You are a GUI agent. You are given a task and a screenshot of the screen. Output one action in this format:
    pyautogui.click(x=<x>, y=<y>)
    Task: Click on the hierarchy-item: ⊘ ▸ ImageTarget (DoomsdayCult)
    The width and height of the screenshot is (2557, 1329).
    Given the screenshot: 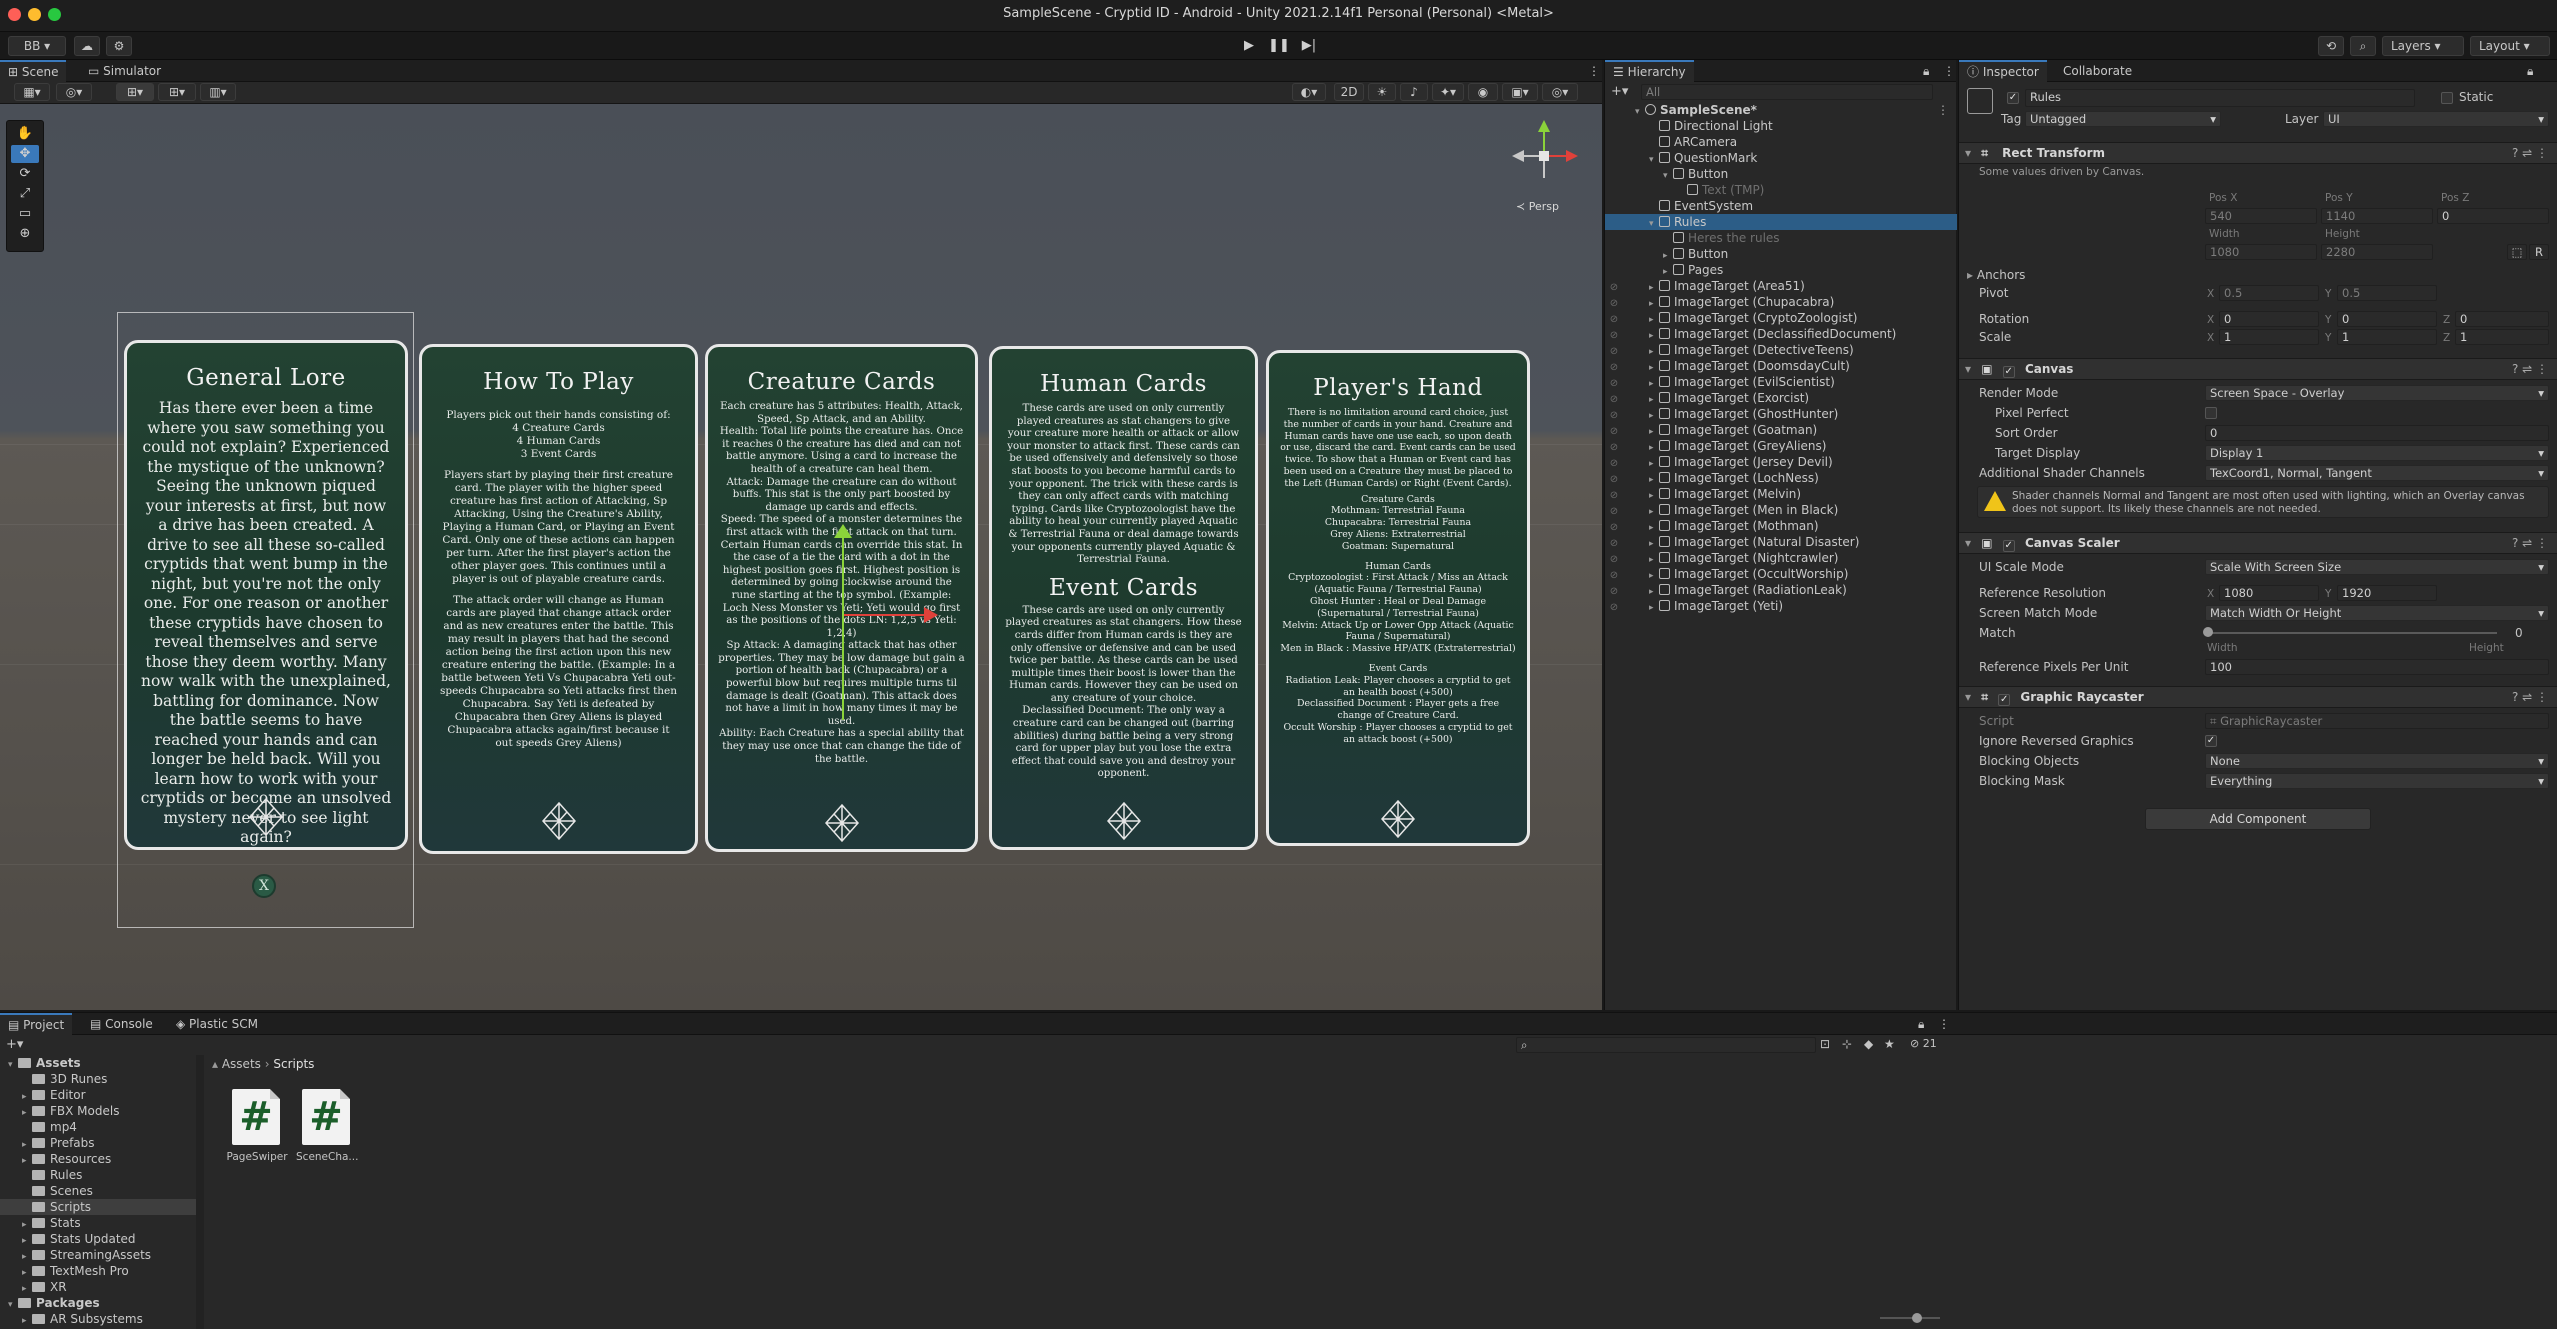 What is the action you would take?
    pyautogui.click(x=1781, y=366)
    